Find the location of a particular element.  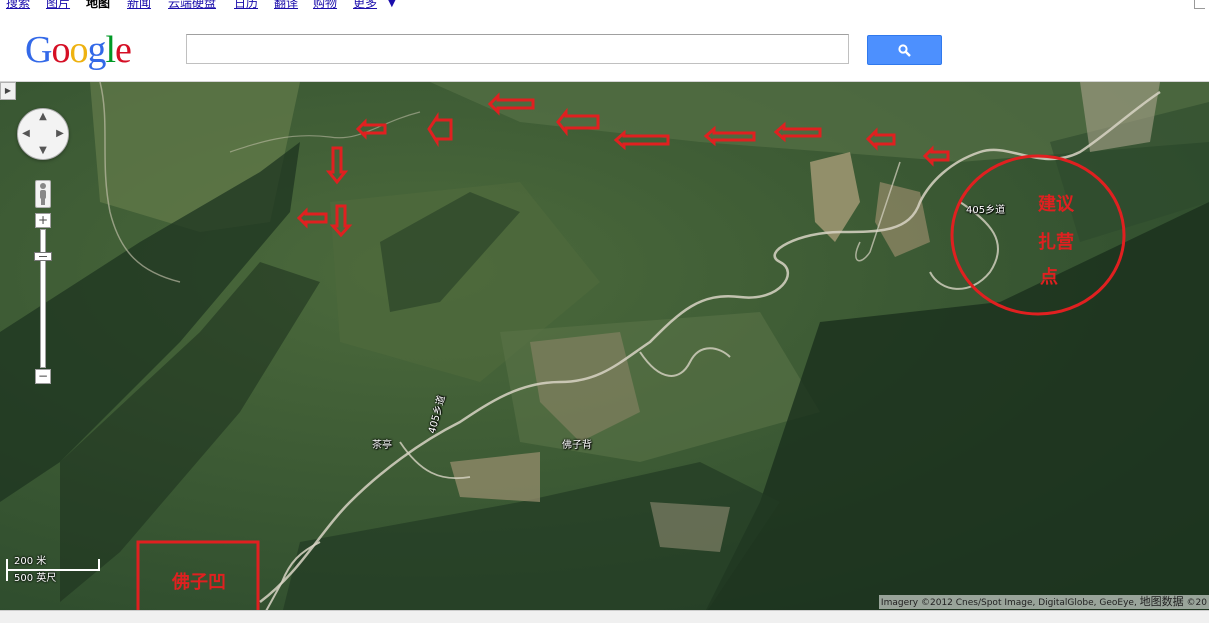

window-corner is located at coordinates (1199, 4).